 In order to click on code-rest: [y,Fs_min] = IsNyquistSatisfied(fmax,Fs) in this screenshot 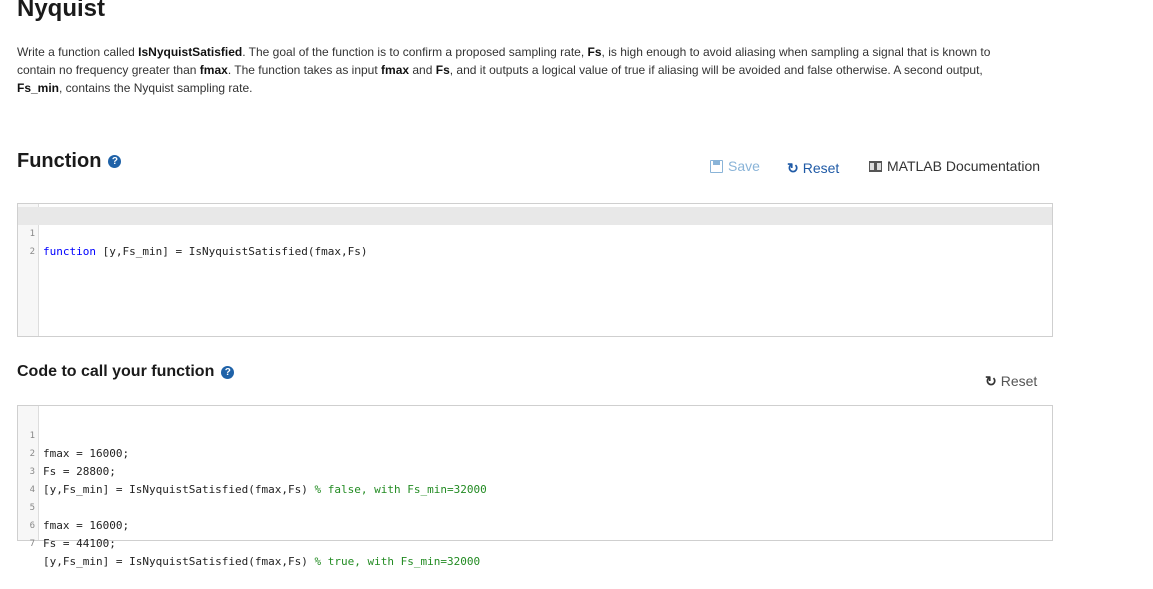, I will do `click(231, 251)`.